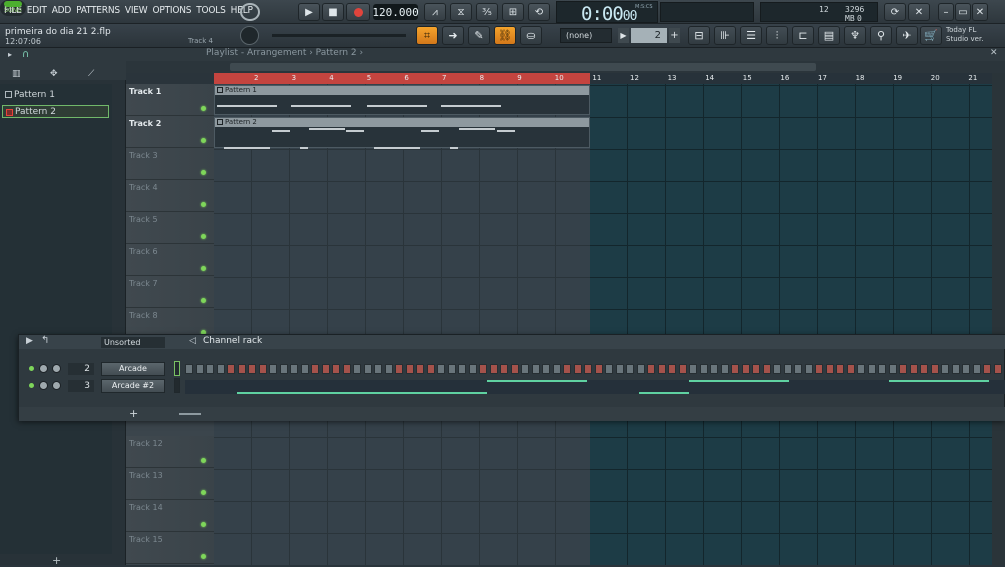 This screenshot has height=567, width=1005. What do you see at coordinates (855, 35) in the screenshot?
I see `recording-button: ♆` at bounding box center [855, 35].